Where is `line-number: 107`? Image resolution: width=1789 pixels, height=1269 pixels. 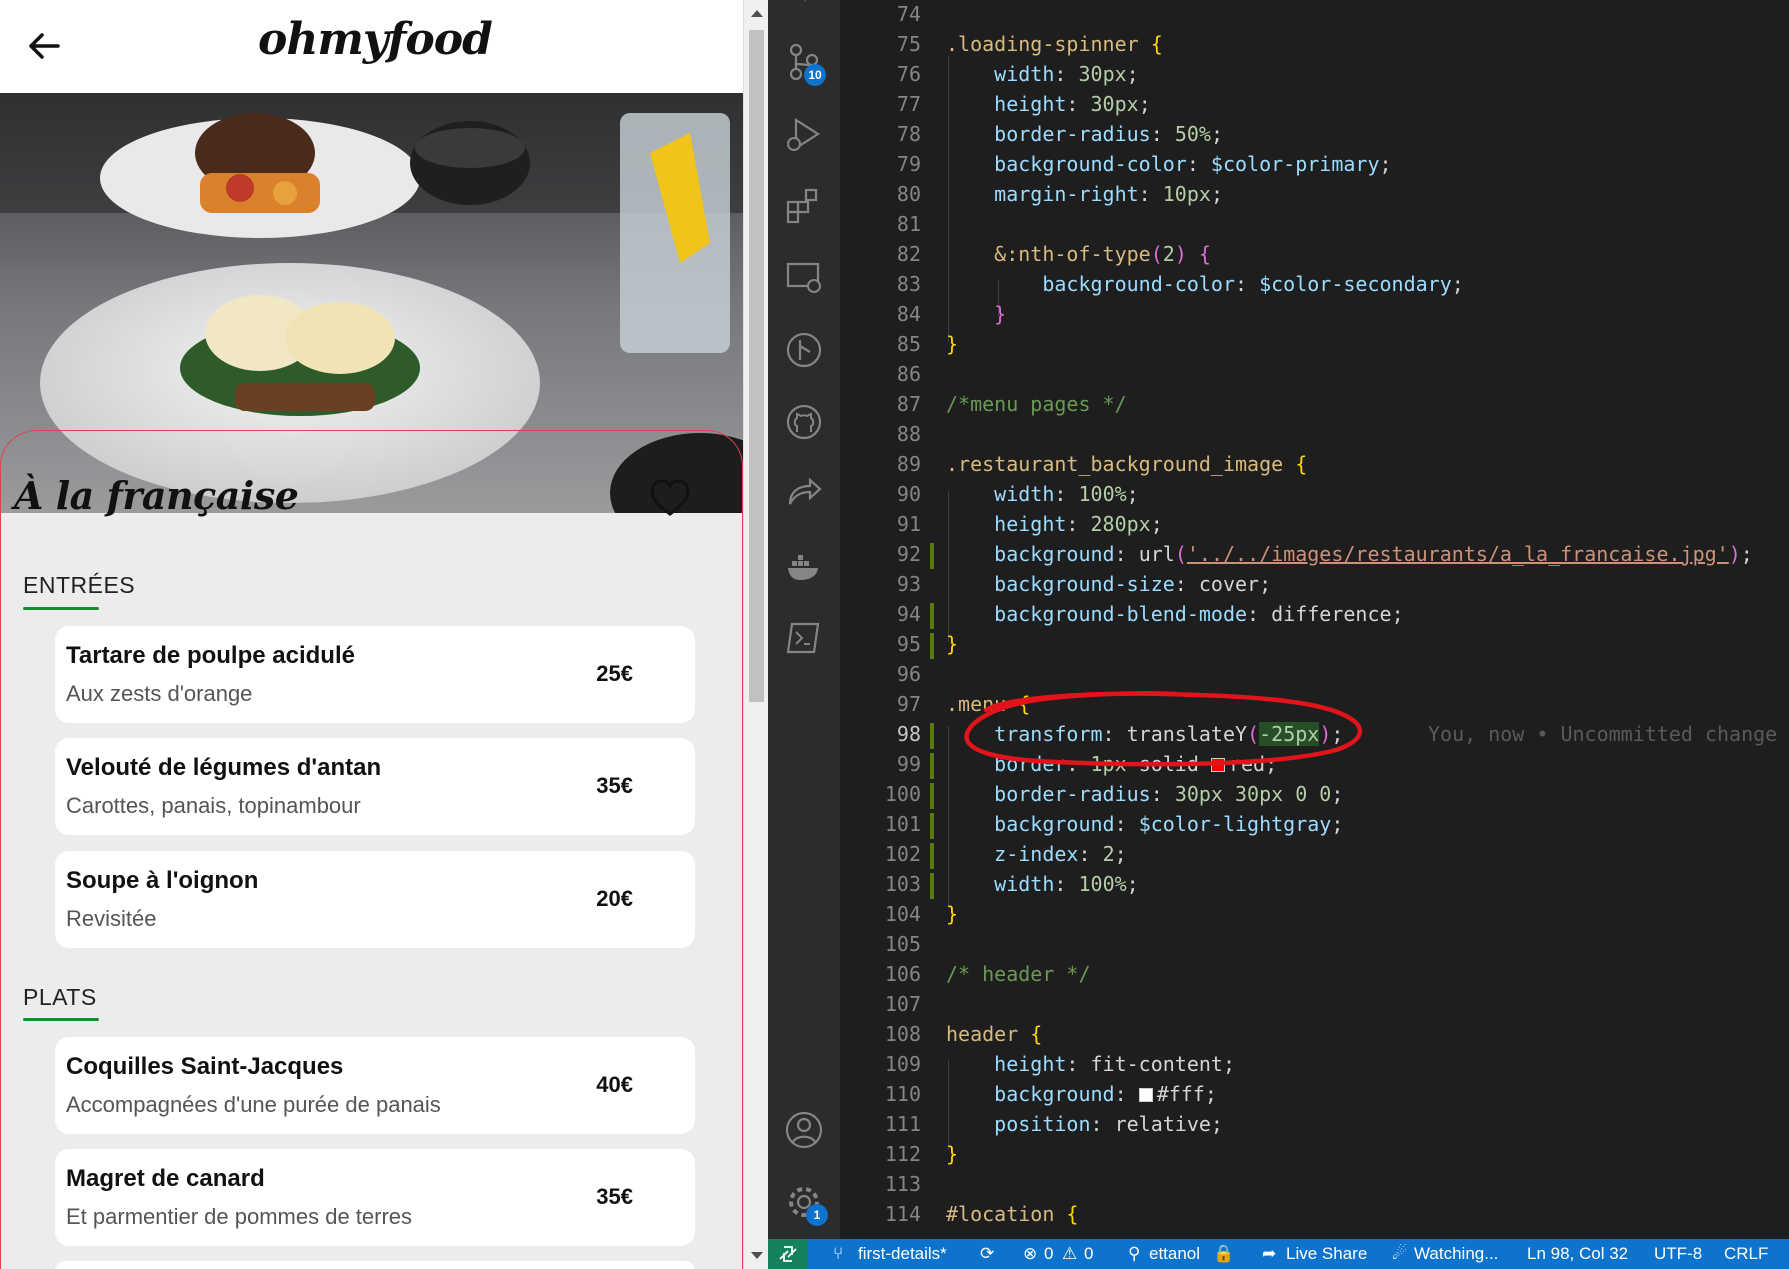 line-number: 107 is located at coordinates (902, 1004).